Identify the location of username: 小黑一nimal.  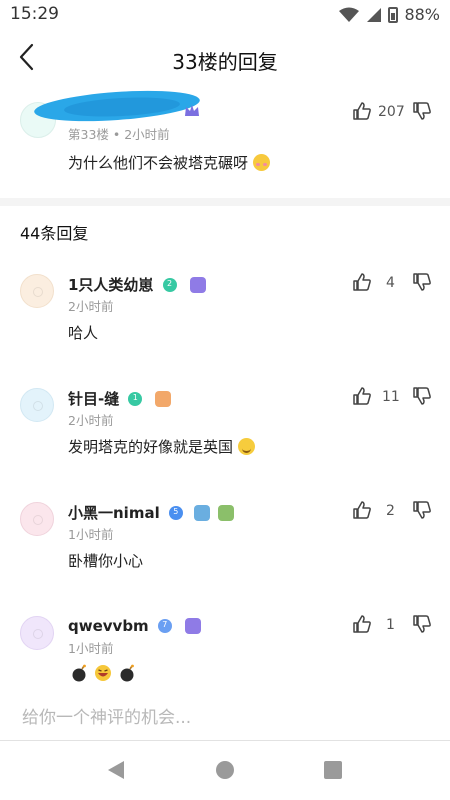
(114, 513).